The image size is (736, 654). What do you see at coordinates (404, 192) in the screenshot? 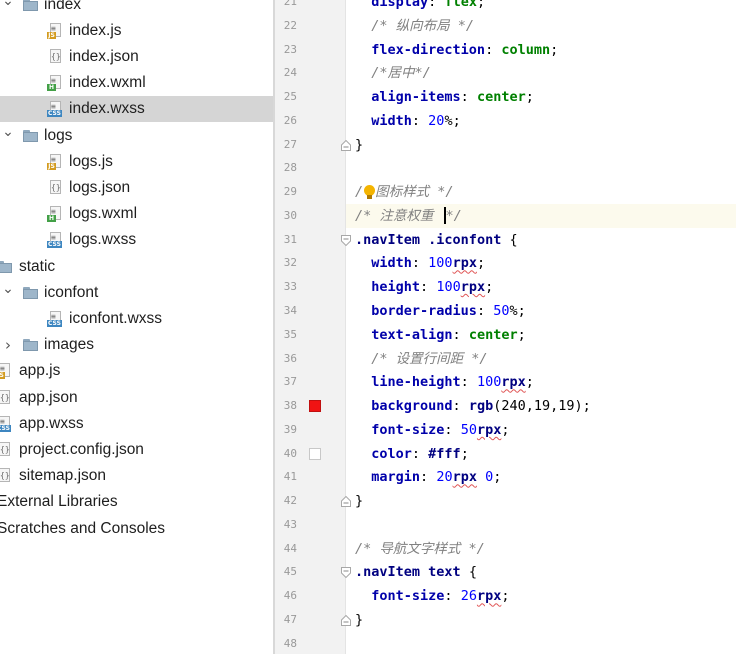
I see `code-line: / 图标样式 */` at bounding box center [404, 192].